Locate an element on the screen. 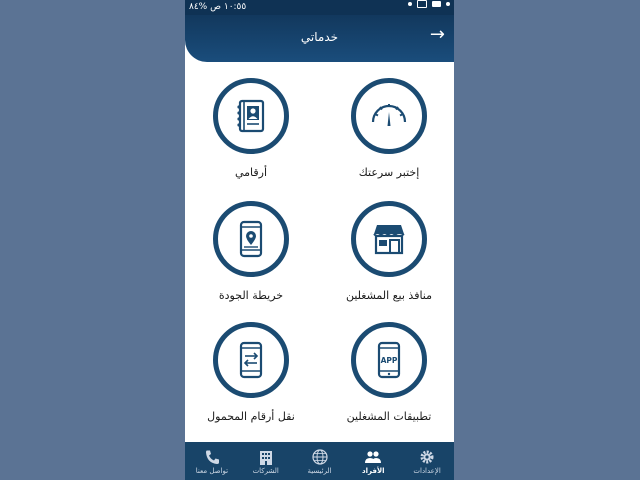 The height and width of the screenshot is (480, 640). gear-icon is located at coordinates (427, 457).